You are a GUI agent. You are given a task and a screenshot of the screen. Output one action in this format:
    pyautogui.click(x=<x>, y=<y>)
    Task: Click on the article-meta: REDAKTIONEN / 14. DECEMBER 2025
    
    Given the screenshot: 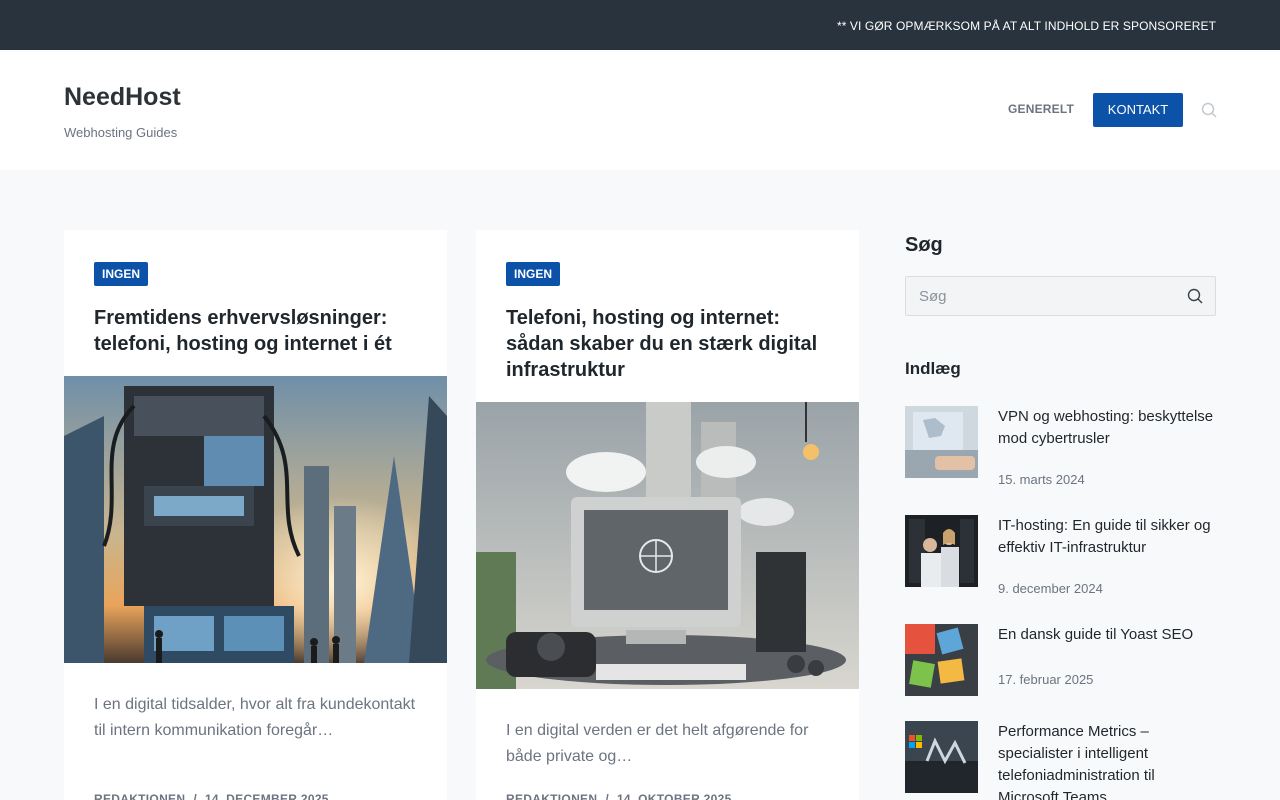 What is the action you would take?
    pyautogui.click(x=211, y=796)
    